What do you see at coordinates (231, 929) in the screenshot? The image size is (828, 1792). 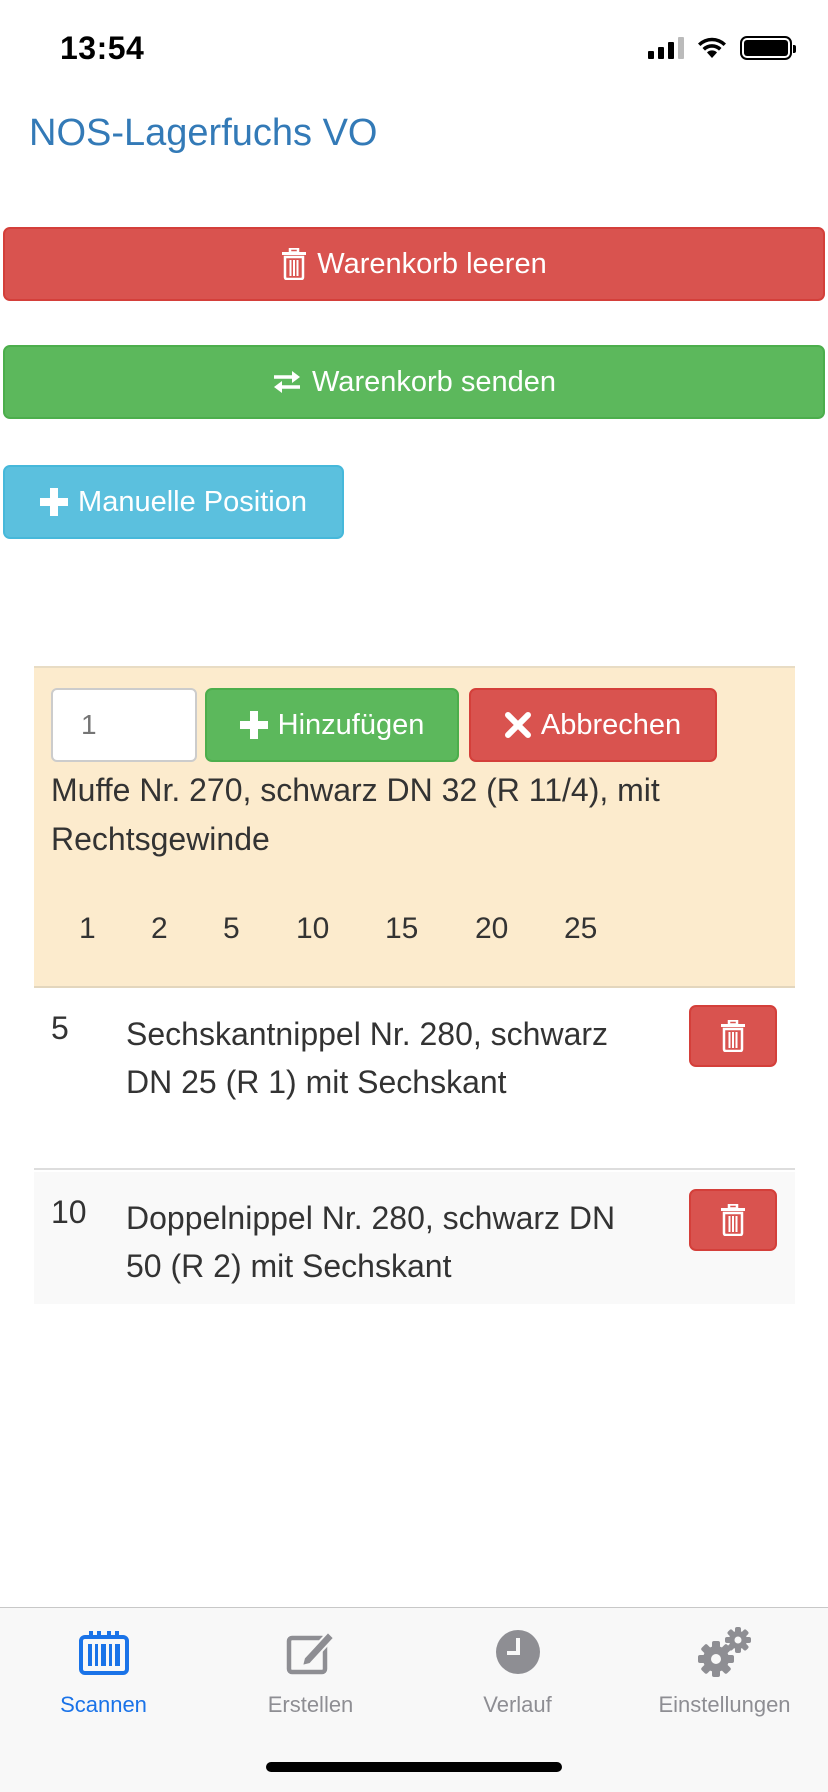 I see `quantity-option: 5` at bounding box center [231, 929].